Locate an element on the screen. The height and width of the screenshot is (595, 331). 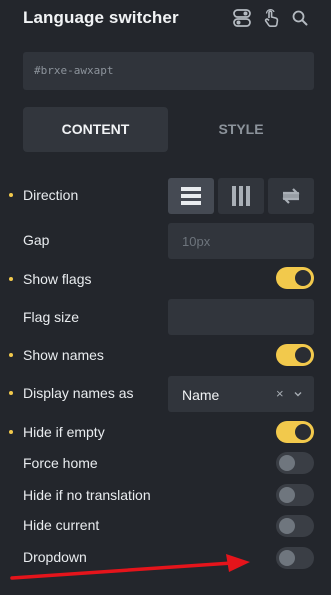
direction-rows-button is located at coordinates (191, 196).